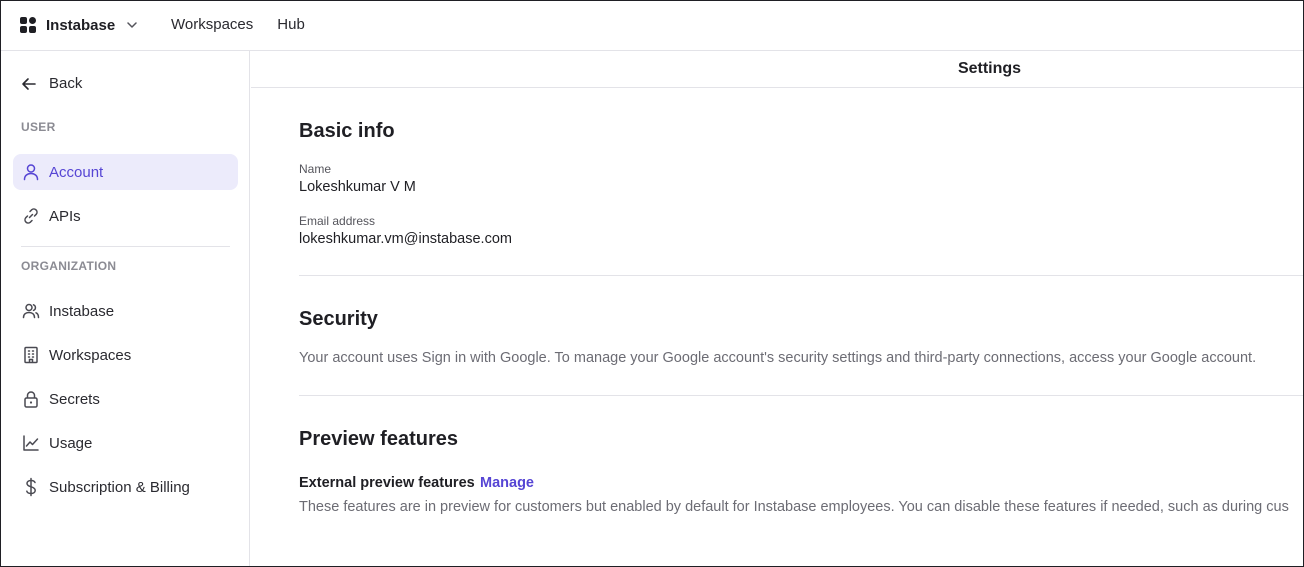 The image size is (1304, 567). I want to click on nav-hub-link: Hub, so click(291, 24).